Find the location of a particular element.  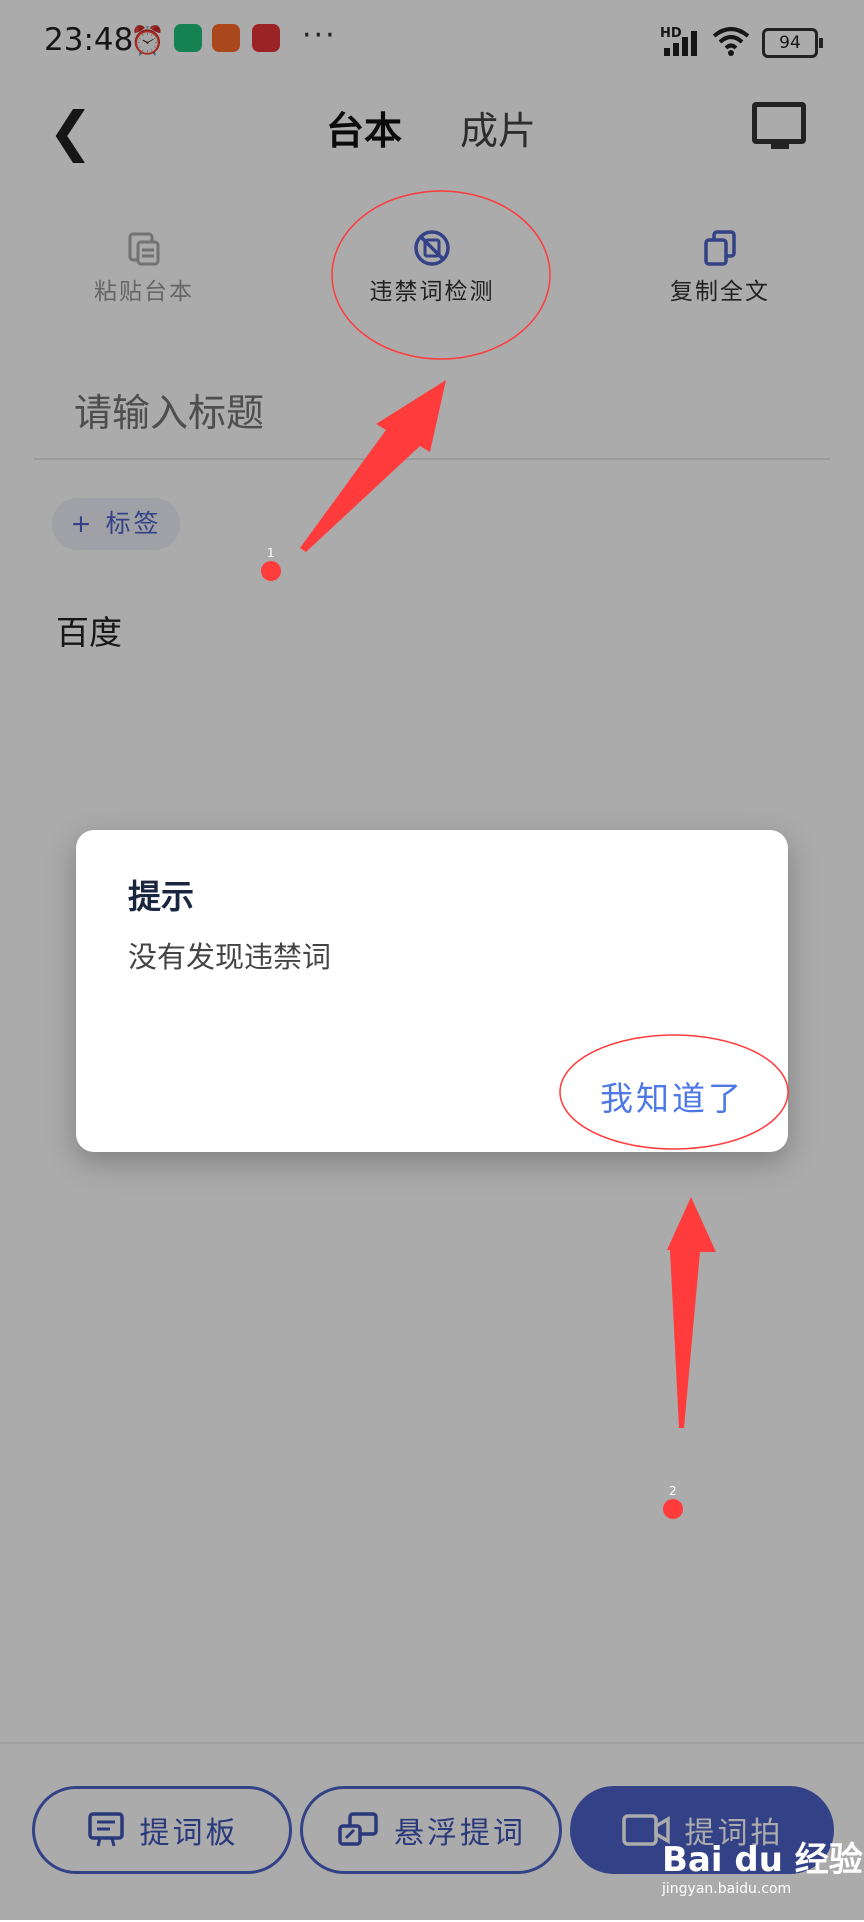

alert-dialog: 提示 没有发现违禁词 我知道了 is located at coordinates (432, 991).